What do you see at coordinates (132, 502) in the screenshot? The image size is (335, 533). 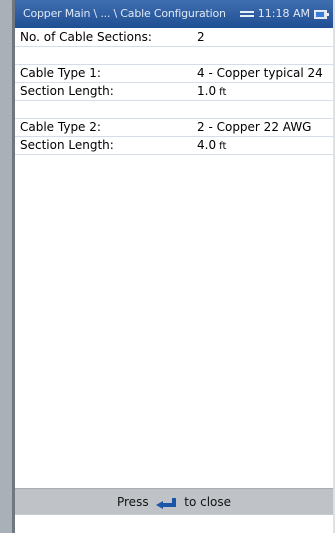 I see `press-text: Press` at bounding box center [132, 502].